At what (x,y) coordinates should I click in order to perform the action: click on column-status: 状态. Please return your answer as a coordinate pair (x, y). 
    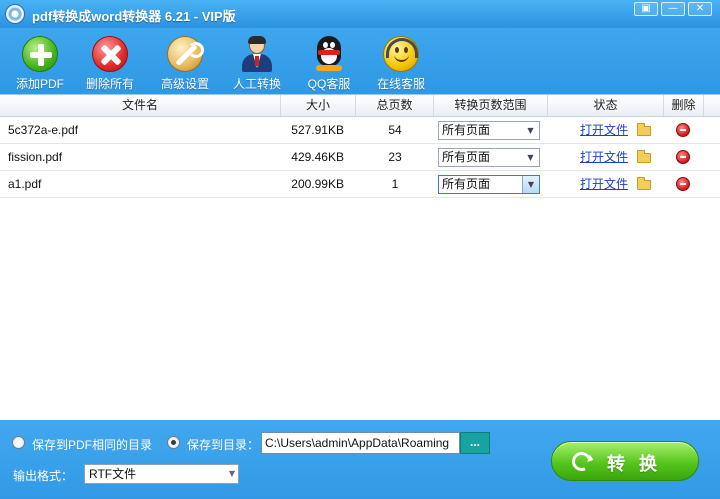
    Looking at the image, I should click on (606, 105).